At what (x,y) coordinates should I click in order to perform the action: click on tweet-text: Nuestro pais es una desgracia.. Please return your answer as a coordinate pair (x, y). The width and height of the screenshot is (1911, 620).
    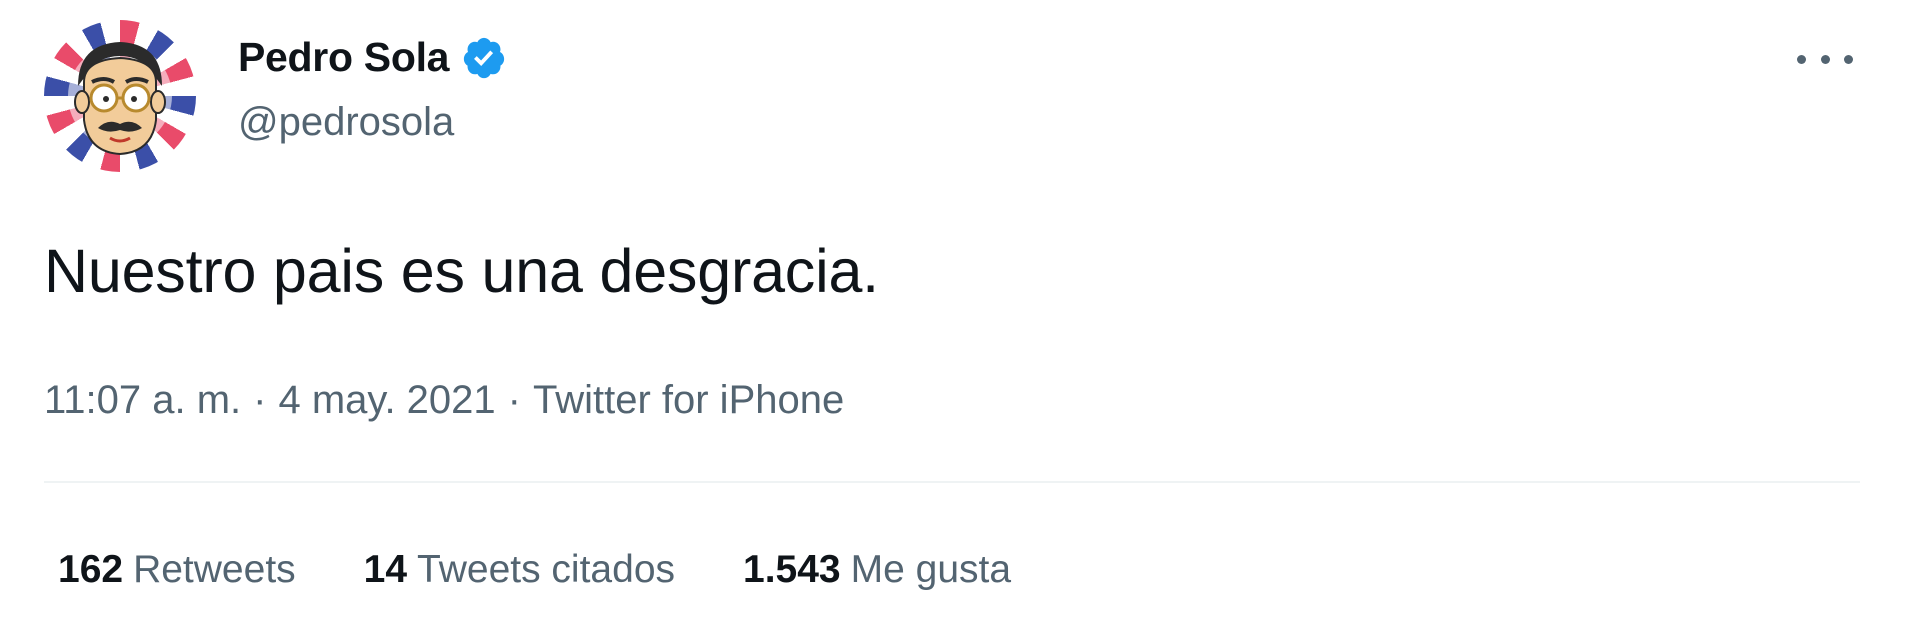
    Looking at the image, I should click on (461, 271).